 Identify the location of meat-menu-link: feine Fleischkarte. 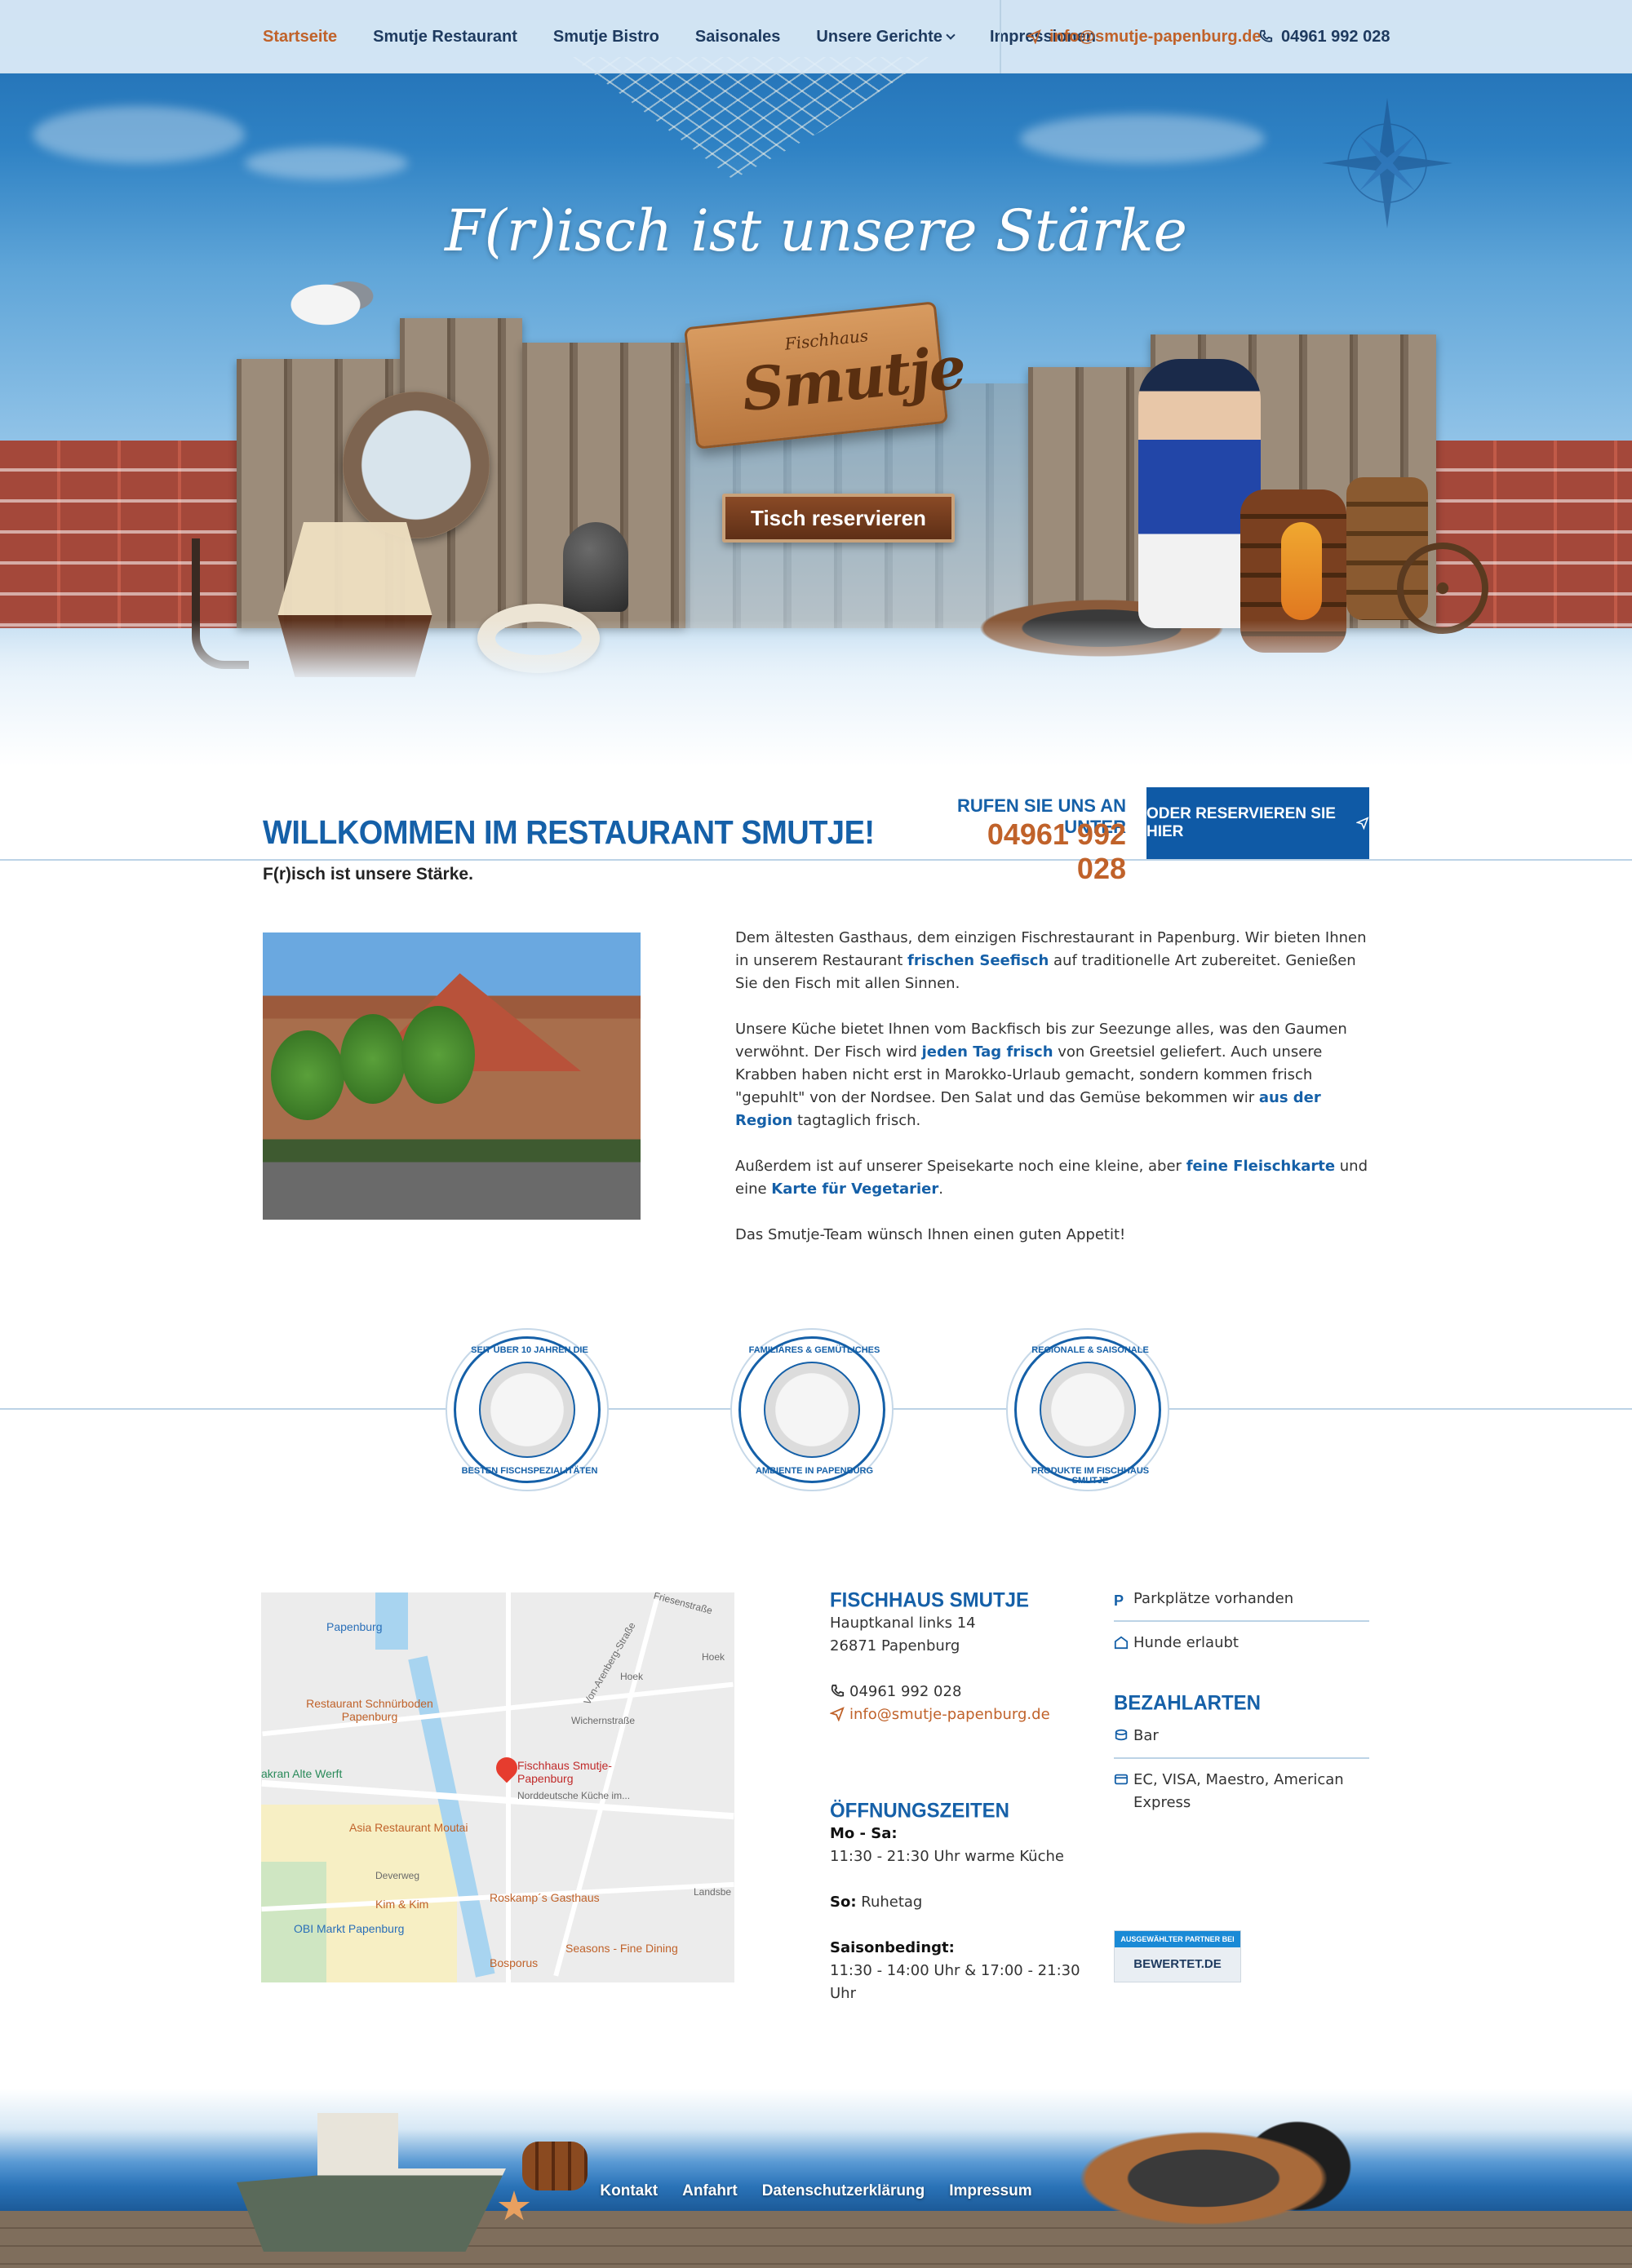
(1260, 1166).